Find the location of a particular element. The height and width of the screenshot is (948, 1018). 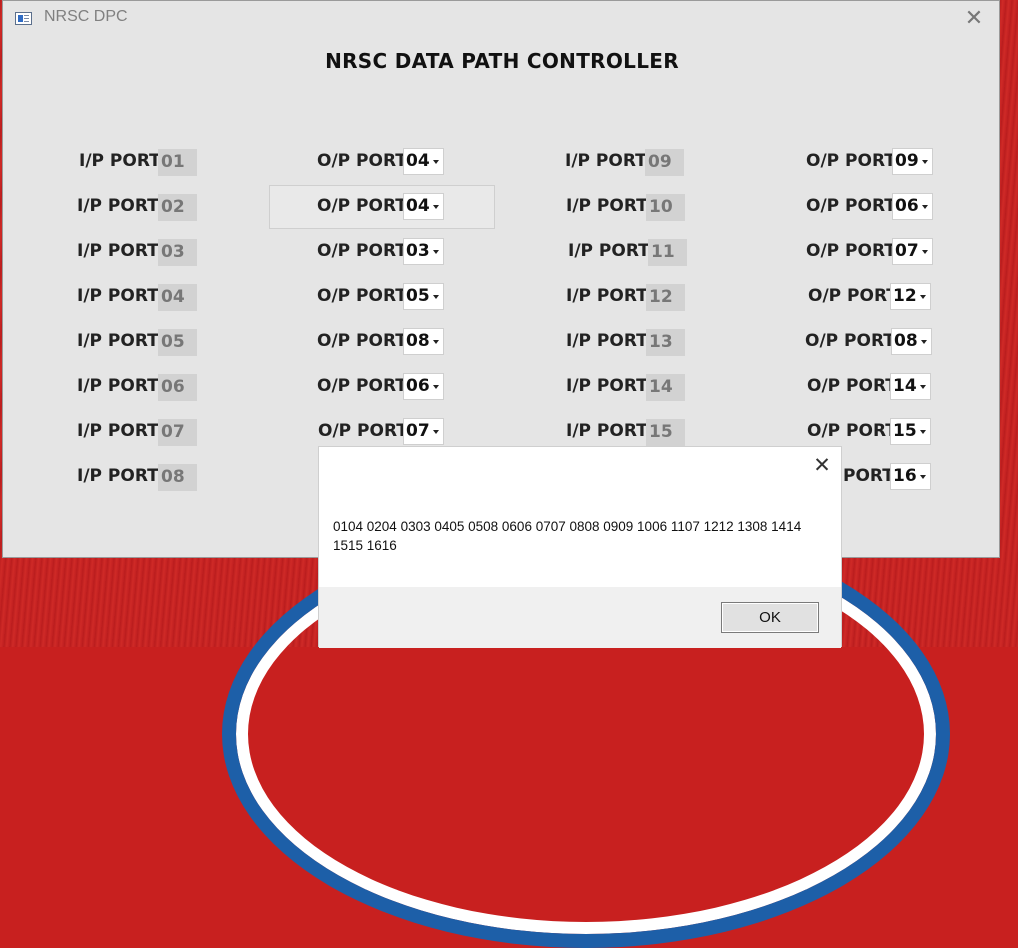

op-port-select-15: 15 is located at coordinates (910, 431).